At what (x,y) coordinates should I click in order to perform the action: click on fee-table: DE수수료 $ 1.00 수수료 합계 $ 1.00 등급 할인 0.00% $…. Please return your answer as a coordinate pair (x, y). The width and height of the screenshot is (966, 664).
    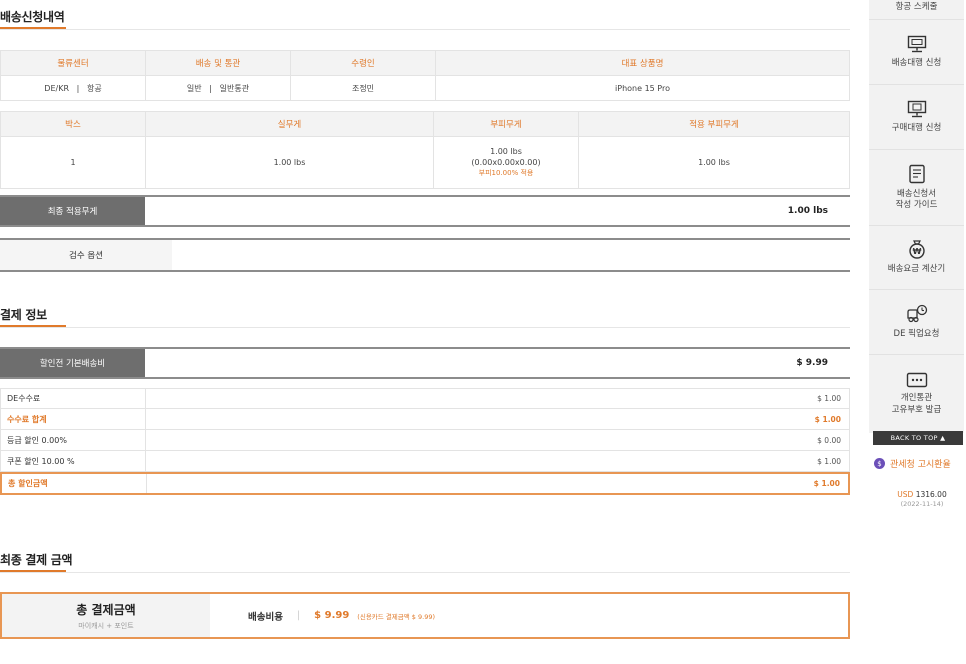
    Looking at the image, I should click on (425, 441).